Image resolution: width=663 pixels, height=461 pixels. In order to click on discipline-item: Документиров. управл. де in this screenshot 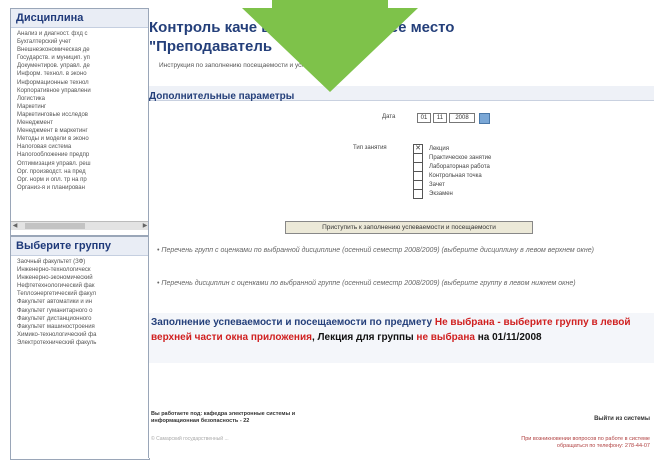, I will do `click(80, 66)`.